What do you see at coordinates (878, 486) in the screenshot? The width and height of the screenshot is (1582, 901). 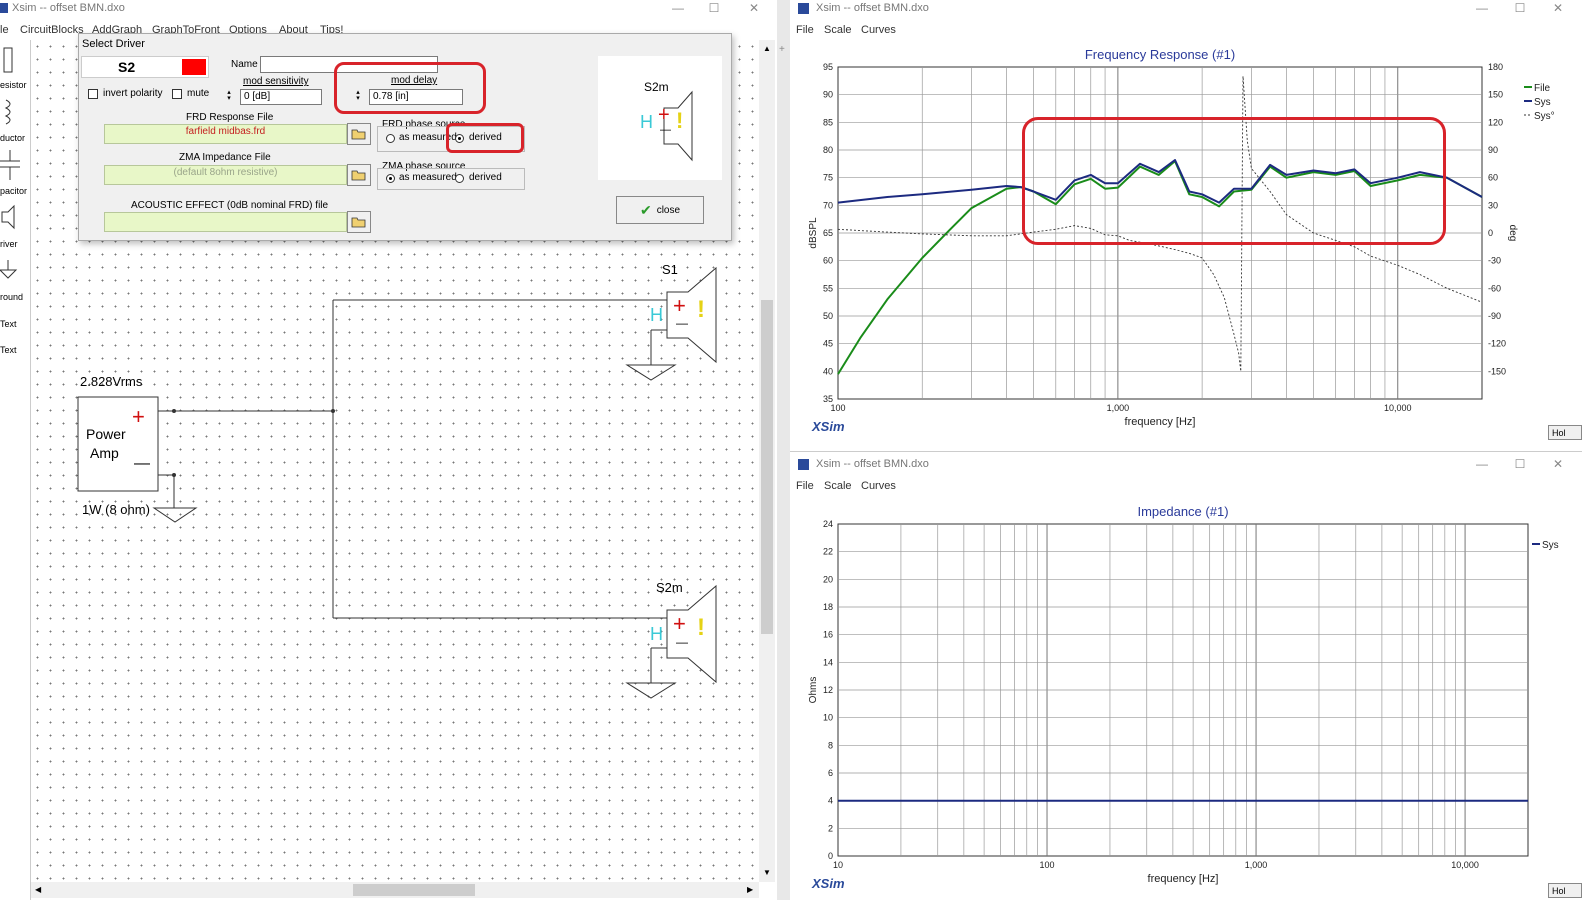 I see `imp-menu-curves: Curves` at bounding box center [878, 486].